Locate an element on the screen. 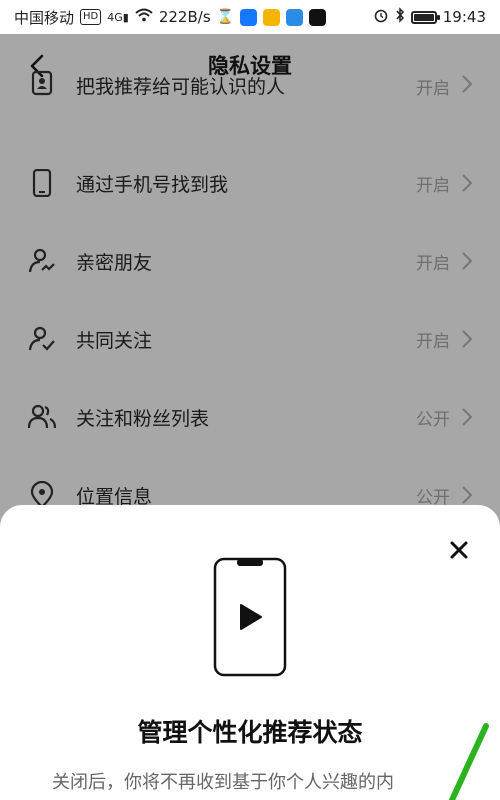 This screenshot has width=500, height=800. contact-card-icon is located at coordinates (42, 83).